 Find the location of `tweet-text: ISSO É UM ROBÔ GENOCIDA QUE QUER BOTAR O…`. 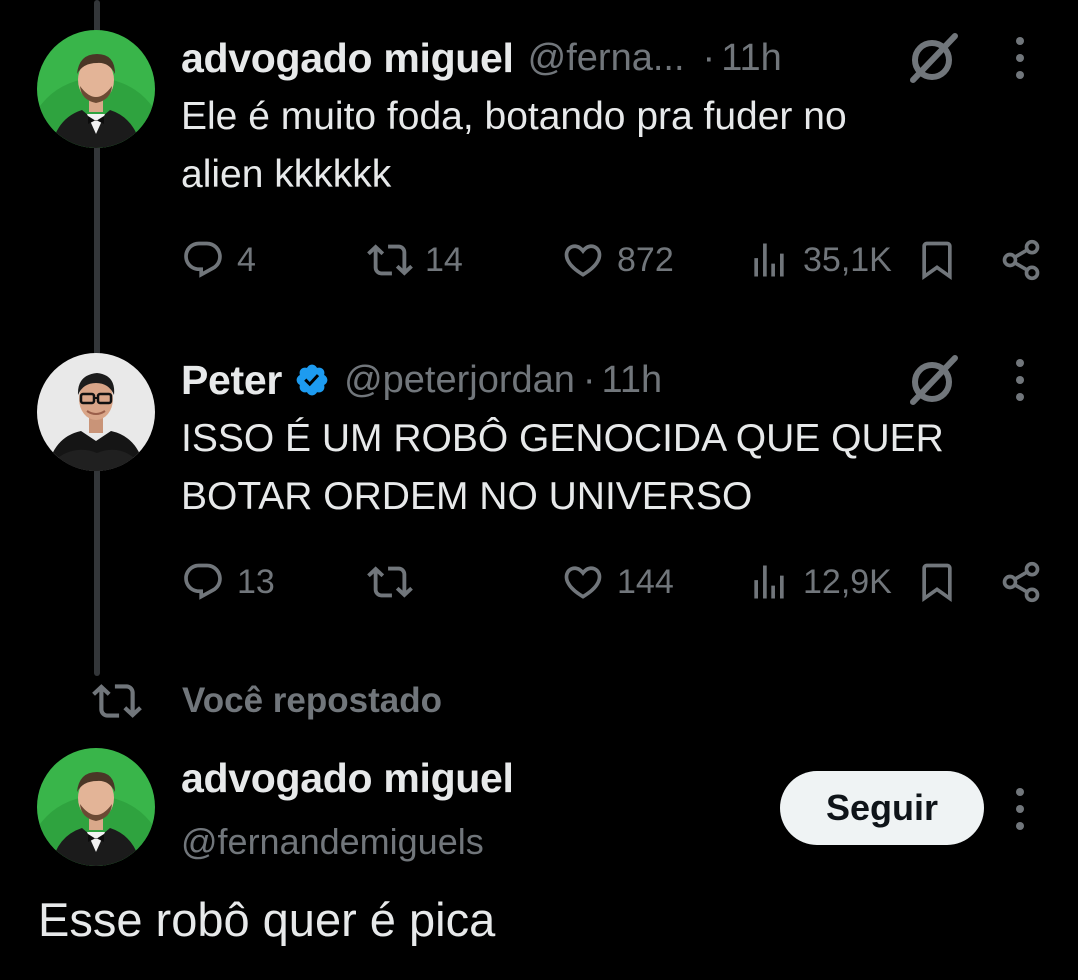

tweet-text: ISSO É UM ROBÔ GENOCIDA QUE QUER BOTAR O… is located at coordinates (611, 468).